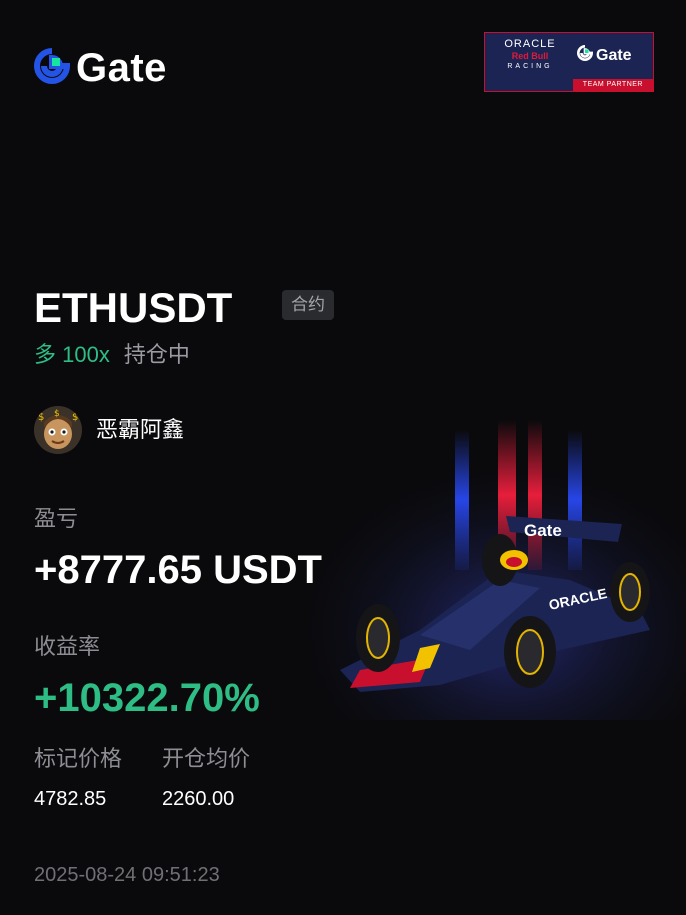  What do you see at coordinates (530, 44) in the screenshot?
I see `oracle-text: ORACLE` at bounding box center [530, 44].